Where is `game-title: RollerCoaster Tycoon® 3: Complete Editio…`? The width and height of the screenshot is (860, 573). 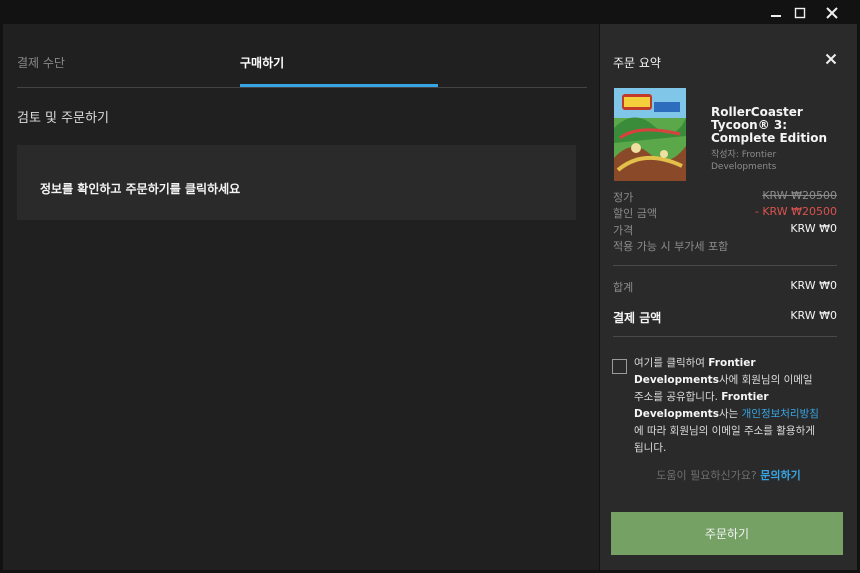
game-title: RollerCoaster Tycoon® 3: Complete Editio… is located at coordinates (769, 125).